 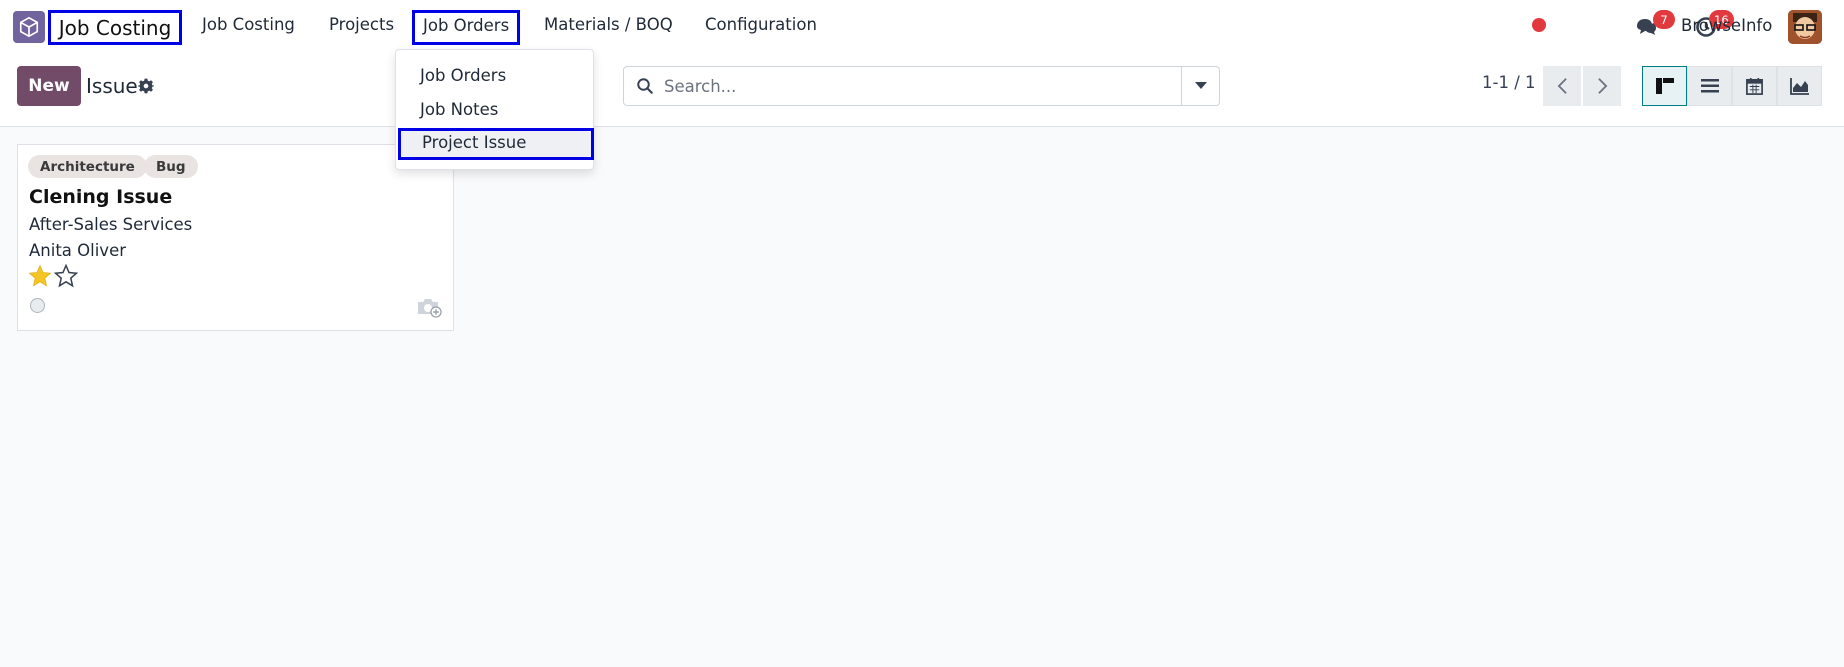 I want to click on user-avatar, so click(x=1805, y=27).